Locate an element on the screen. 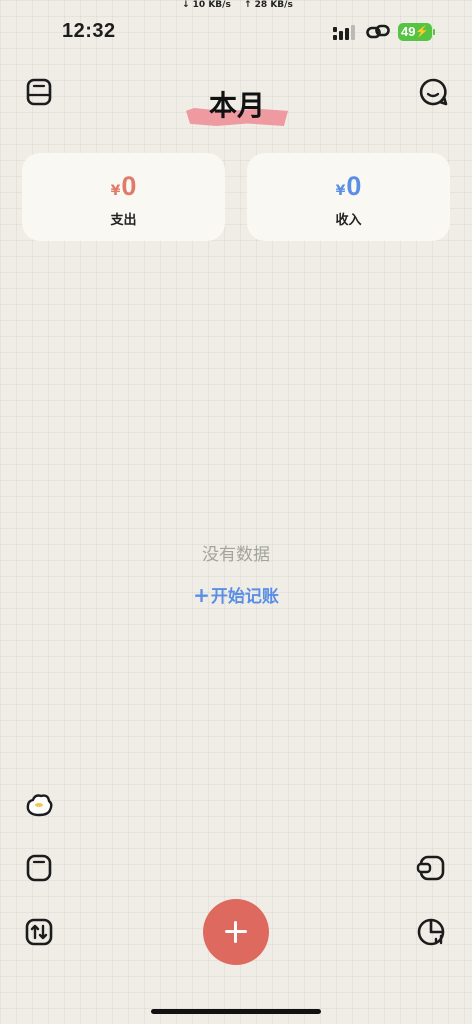 The image size is (472, 1024). bun-icon is located at coordinates (39, 804).